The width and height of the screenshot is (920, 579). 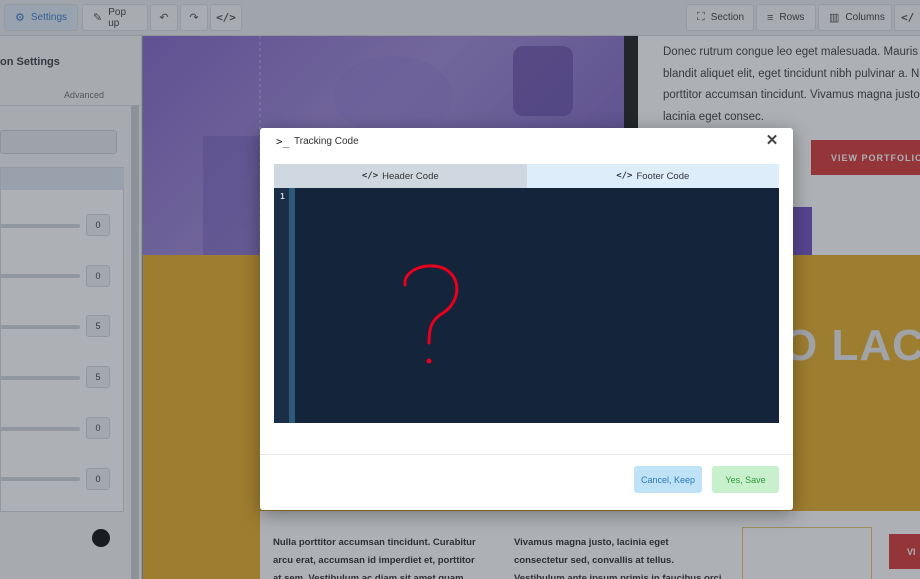 I want to click on tab-header-code: </> Header Code, so click(x=400, y=176).